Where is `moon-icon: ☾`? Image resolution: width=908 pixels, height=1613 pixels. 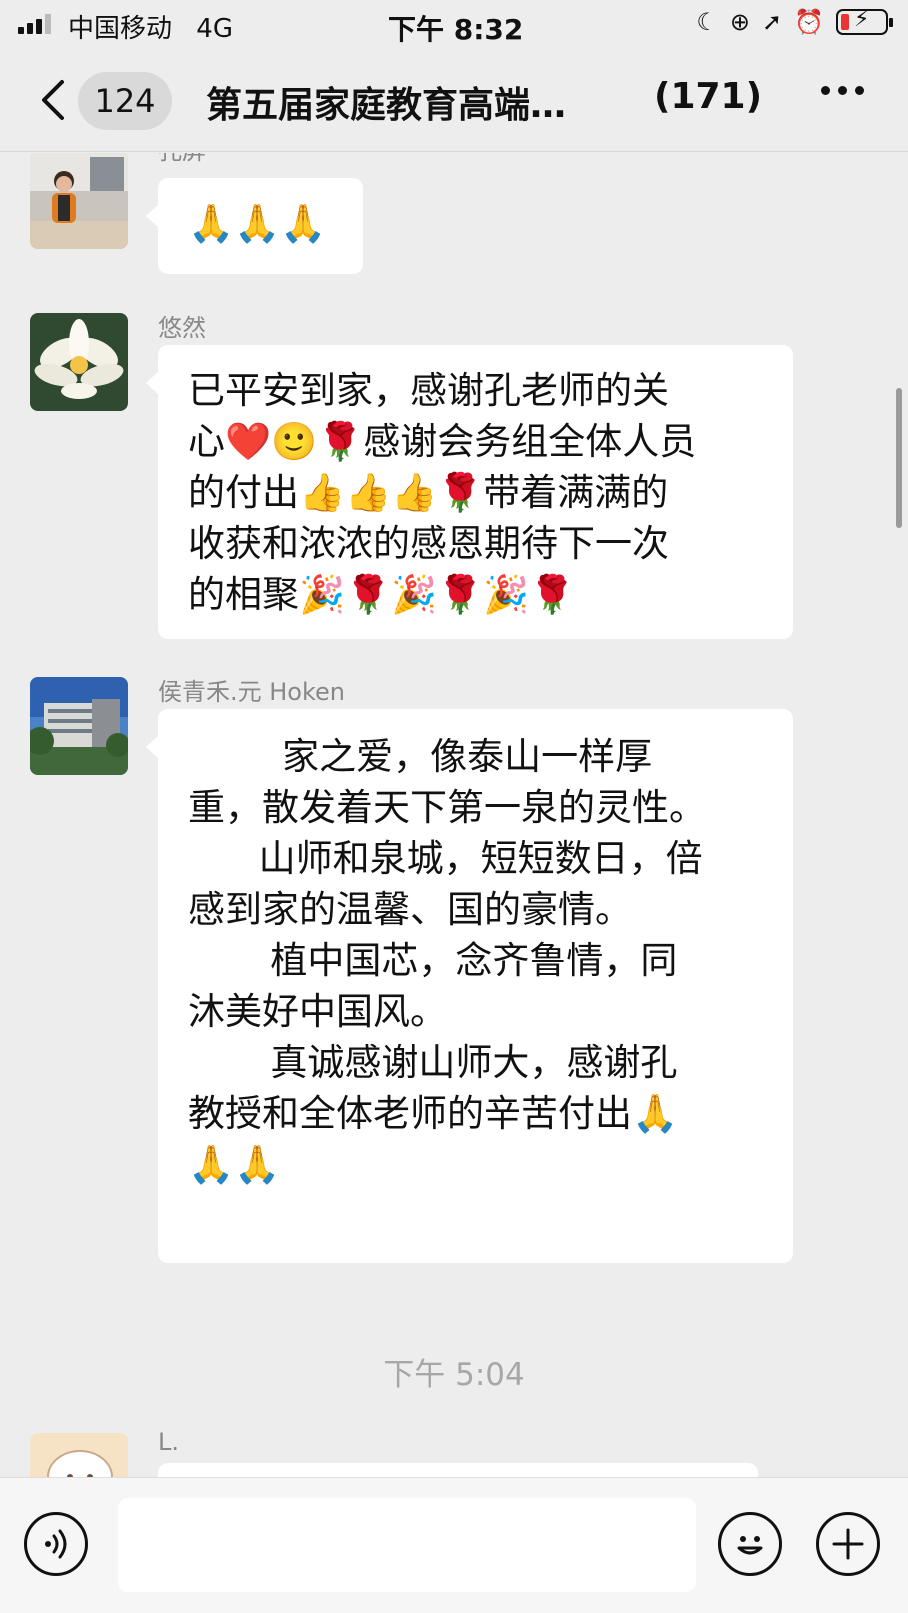 moon-icon: ☾ is located at coordinates (707, 22).